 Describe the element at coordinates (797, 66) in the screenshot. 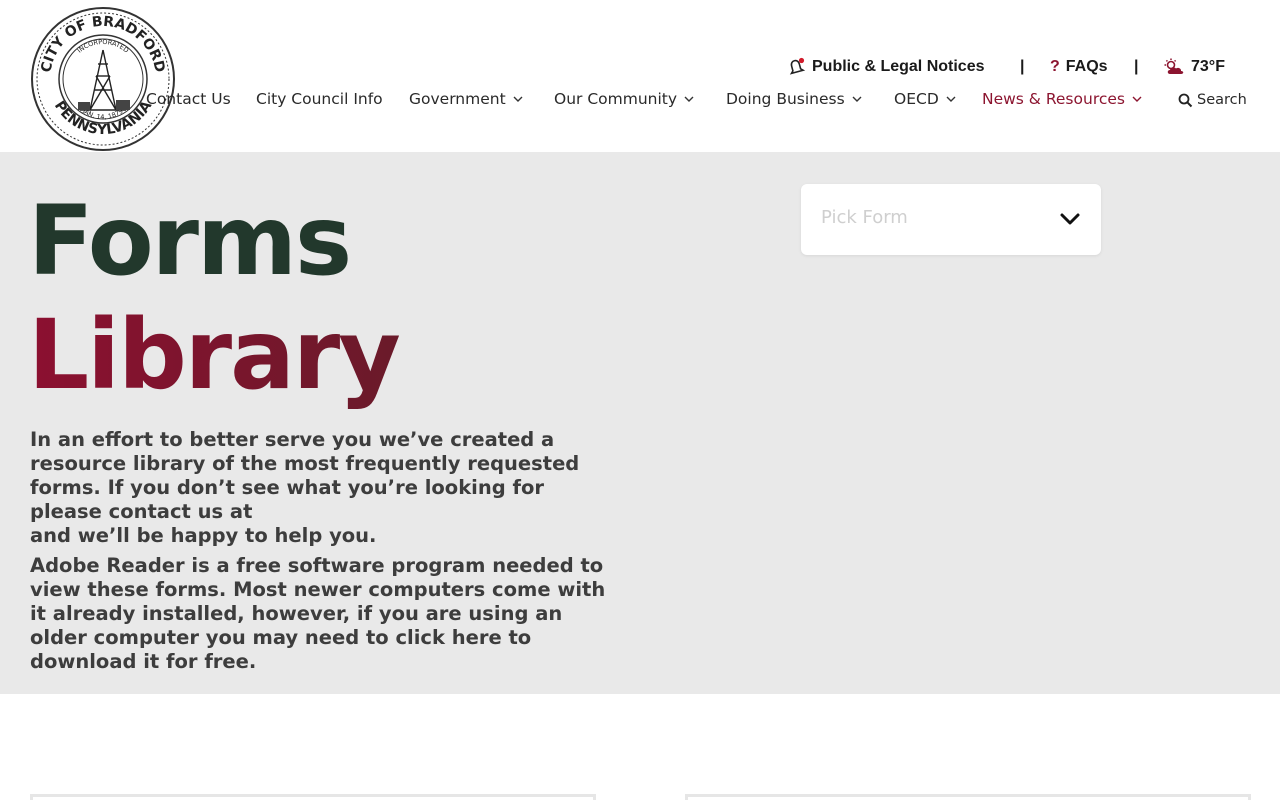

I see `bell-icon` at that location.